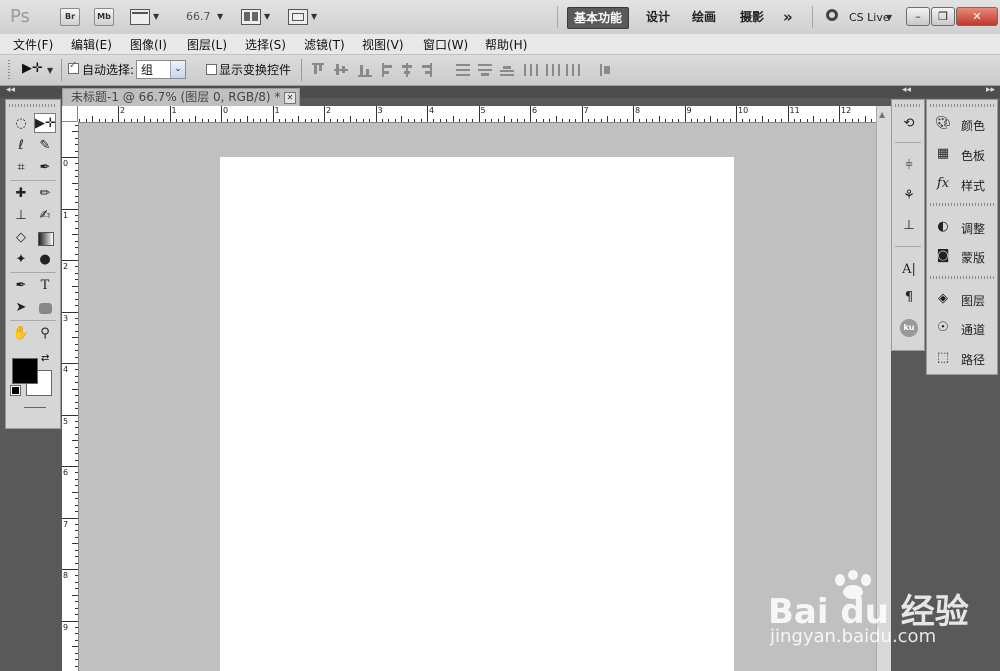  I want to click on dodge-tool-icon: ●, so click(45, 260).